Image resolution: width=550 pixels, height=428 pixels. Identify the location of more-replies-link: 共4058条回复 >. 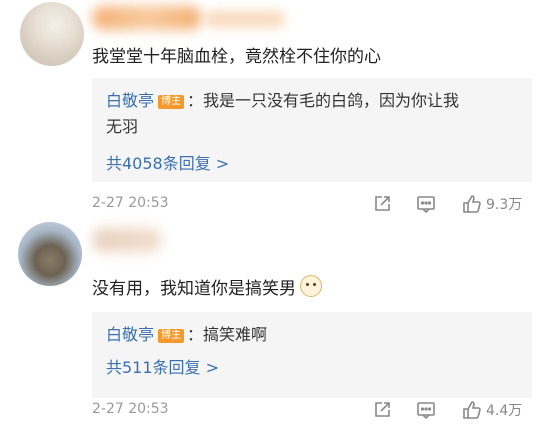
(312, 162).